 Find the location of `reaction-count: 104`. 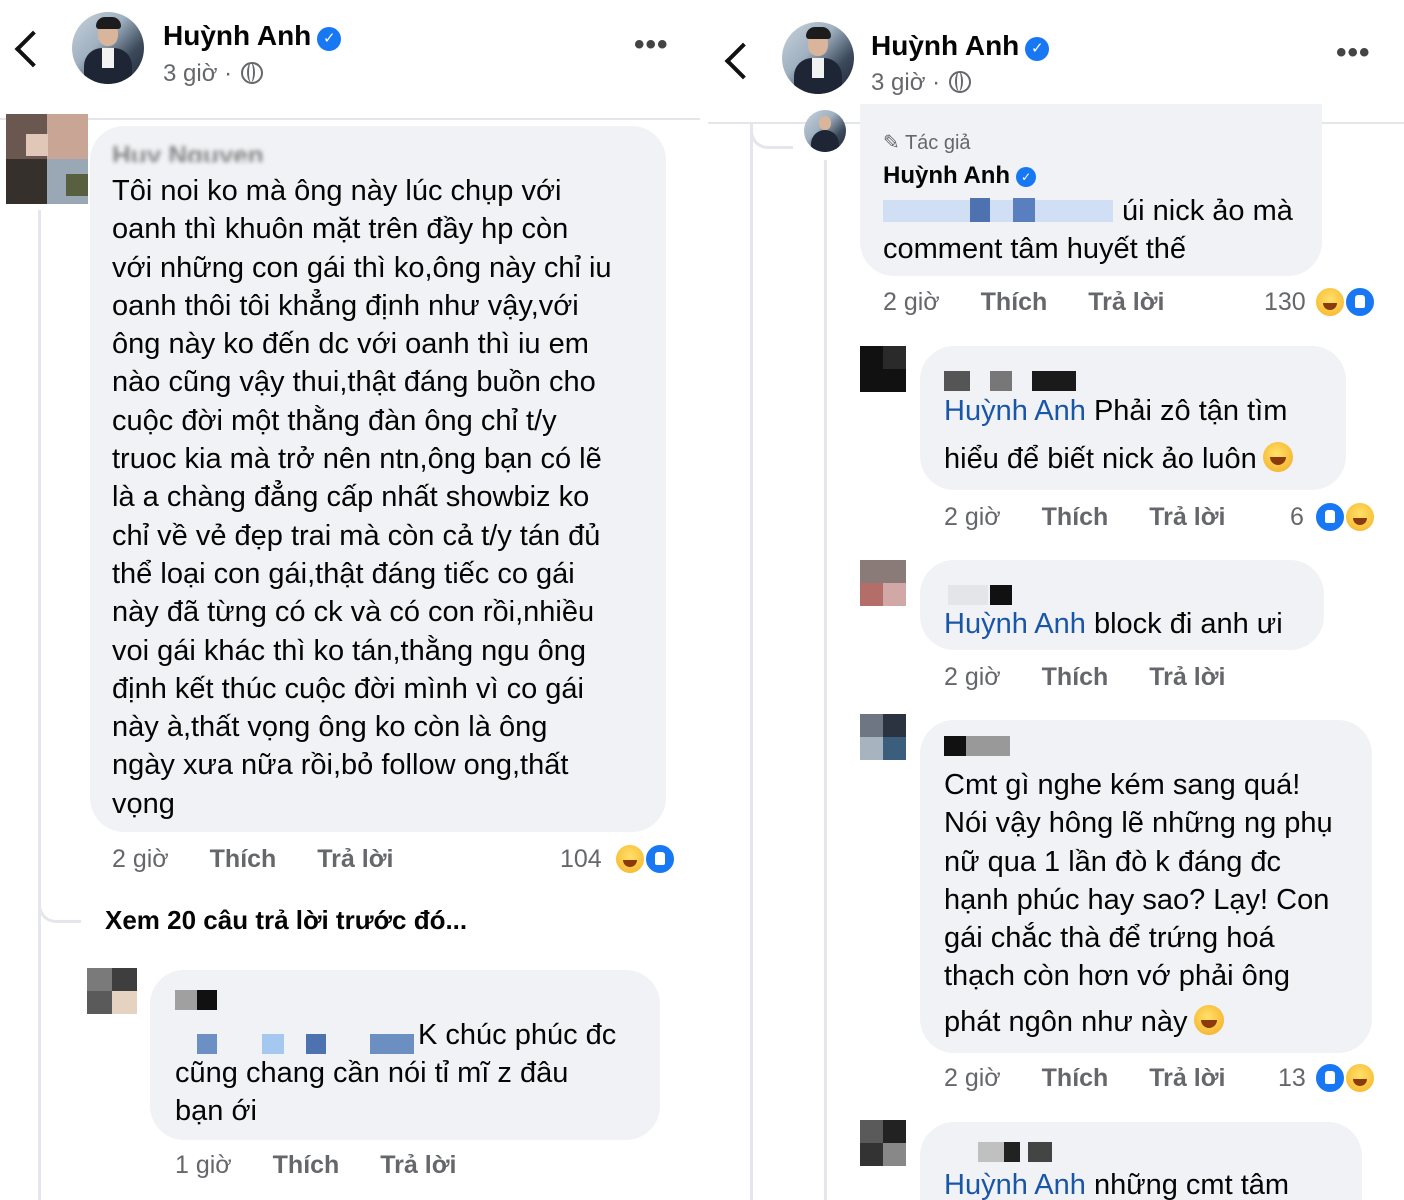

reaction-count: 104 is located at coordinates (581, 859).